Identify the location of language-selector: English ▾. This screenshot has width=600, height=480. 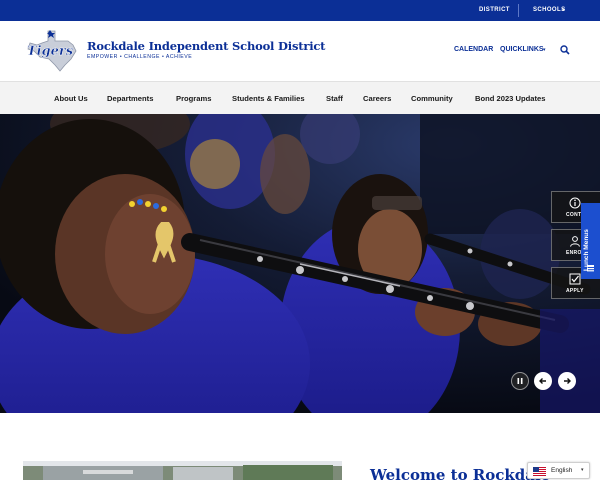
(558, 470).